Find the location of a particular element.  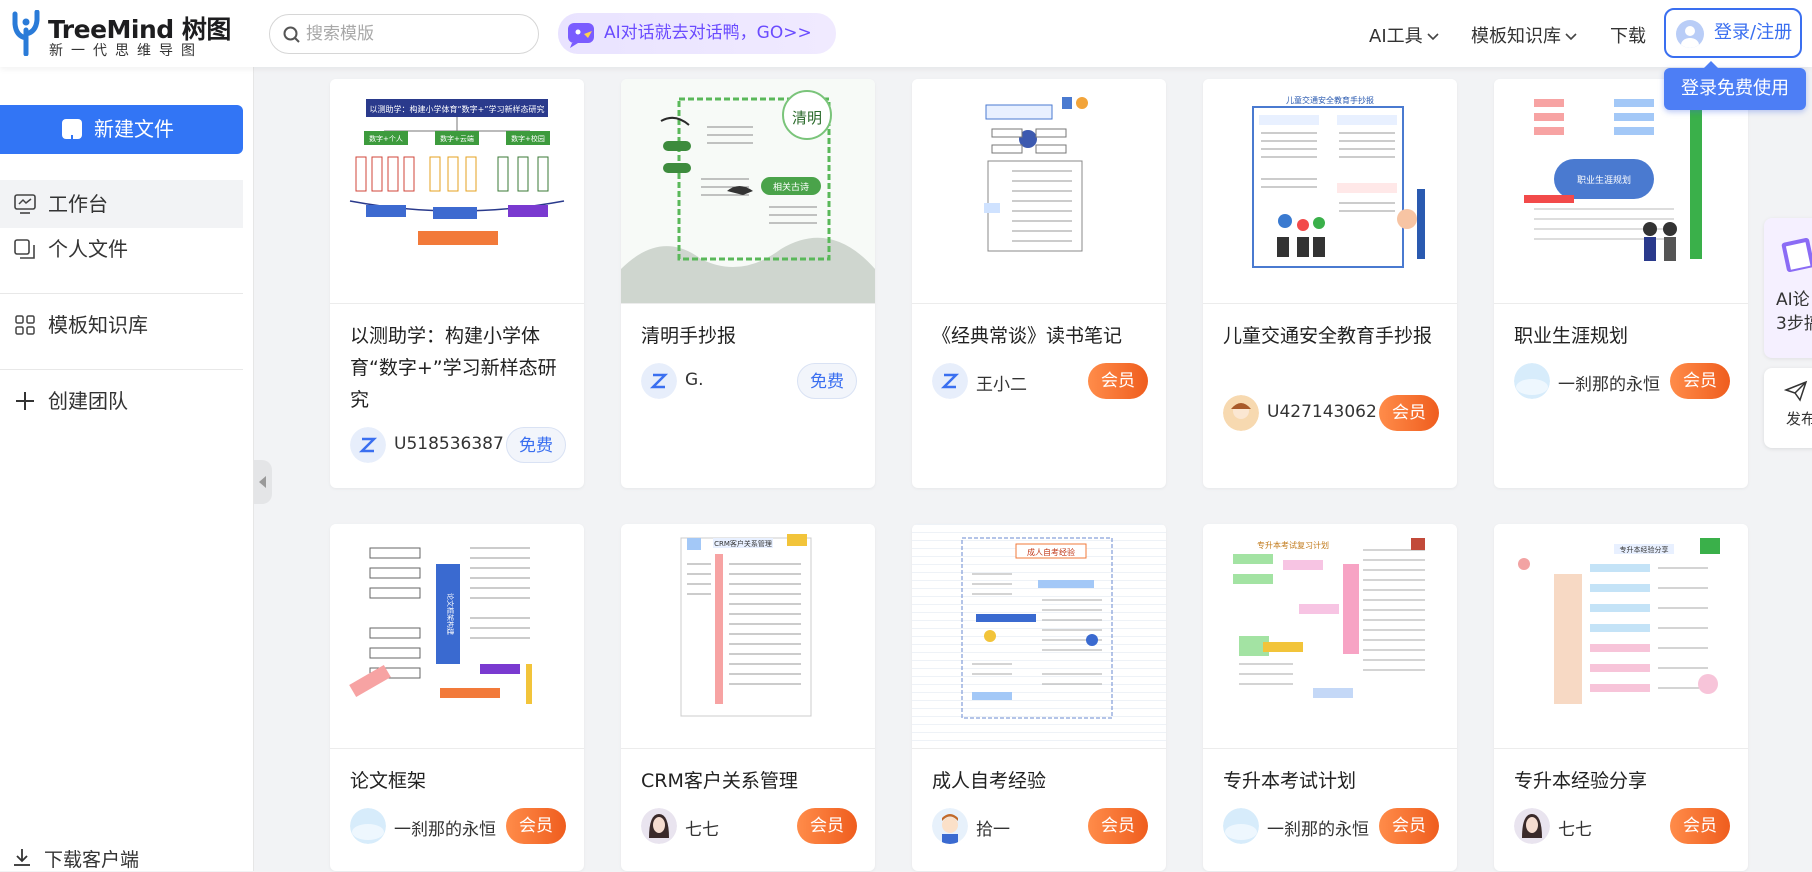

template-thumbnail: 职业生涯规划 is located at coordinates (1621, 191).